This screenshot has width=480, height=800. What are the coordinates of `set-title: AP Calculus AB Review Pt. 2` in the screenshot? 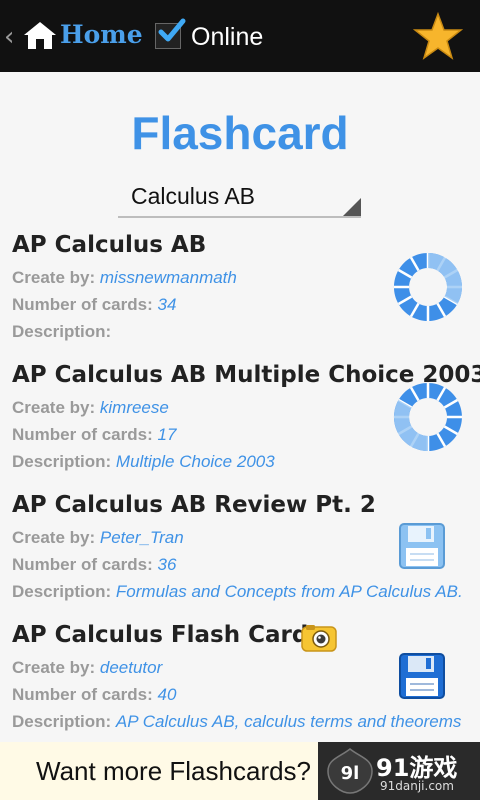 It's located at (194, 505).